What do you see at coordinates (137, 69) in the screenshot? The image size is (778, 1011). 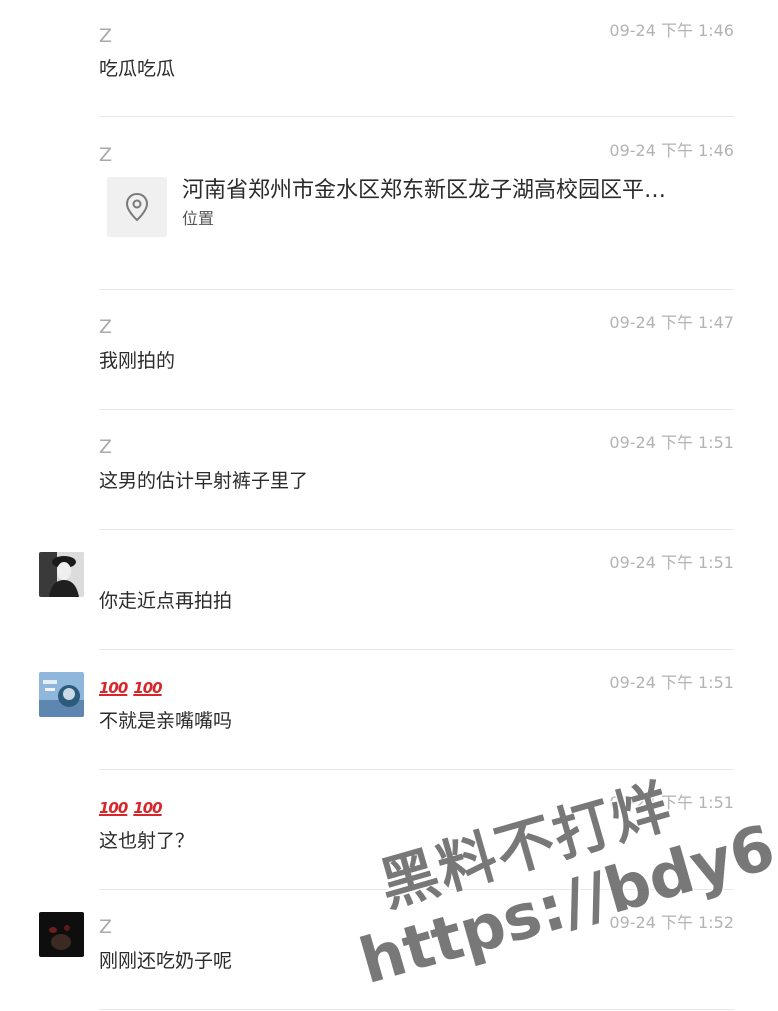 I see `message-text: 吃瓜吃瓜` at bounding box center [137, 69].